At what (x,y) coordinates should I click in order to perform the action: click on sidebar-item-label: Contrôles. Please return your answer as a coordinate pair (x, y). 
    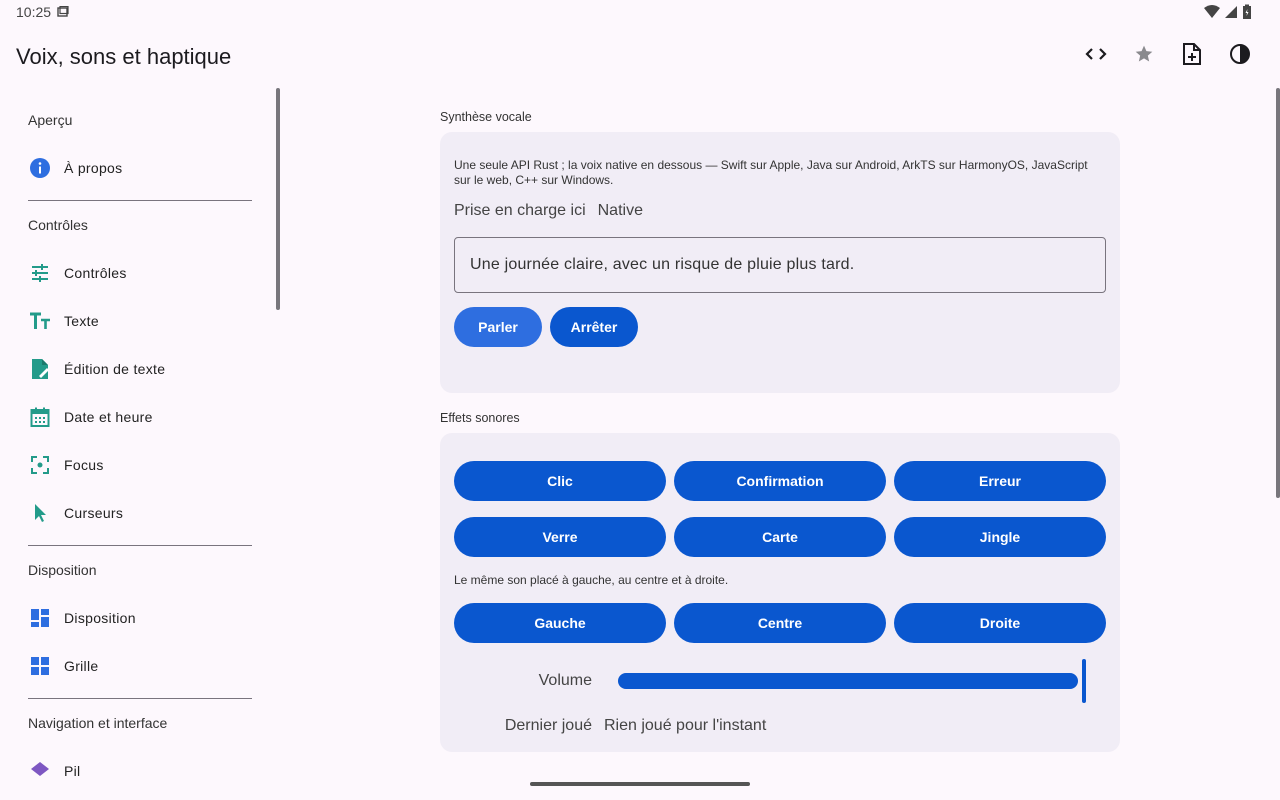
    Looking at the image, I should click on (95, 273).